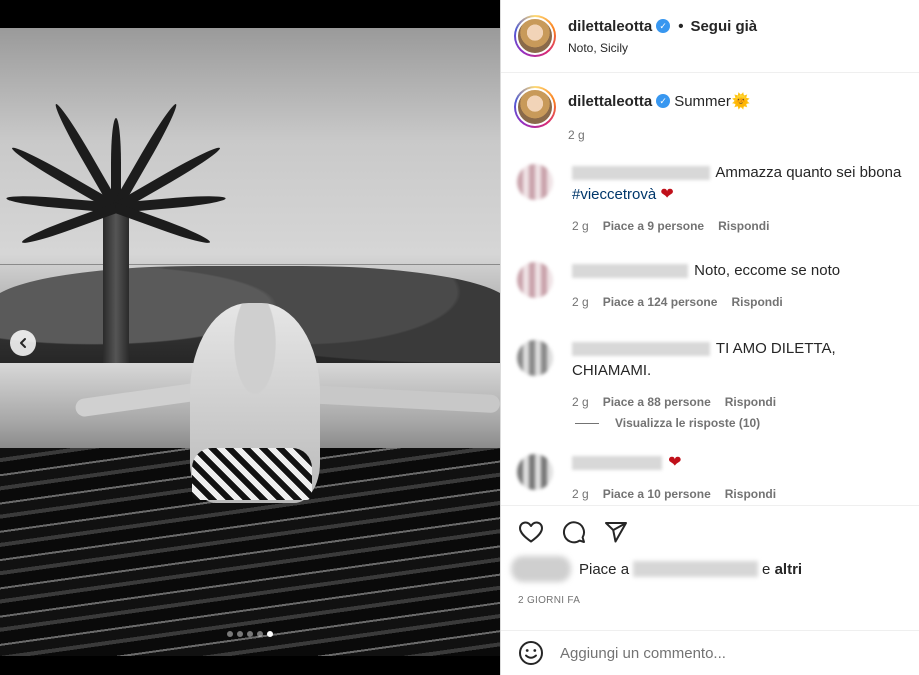 The height and width of the screenshot is (675, 919). What do you see at coordinates (604, 569) in the screenshot?
I see `likes-prefix: Piace a` at bounding box center [604, 569].